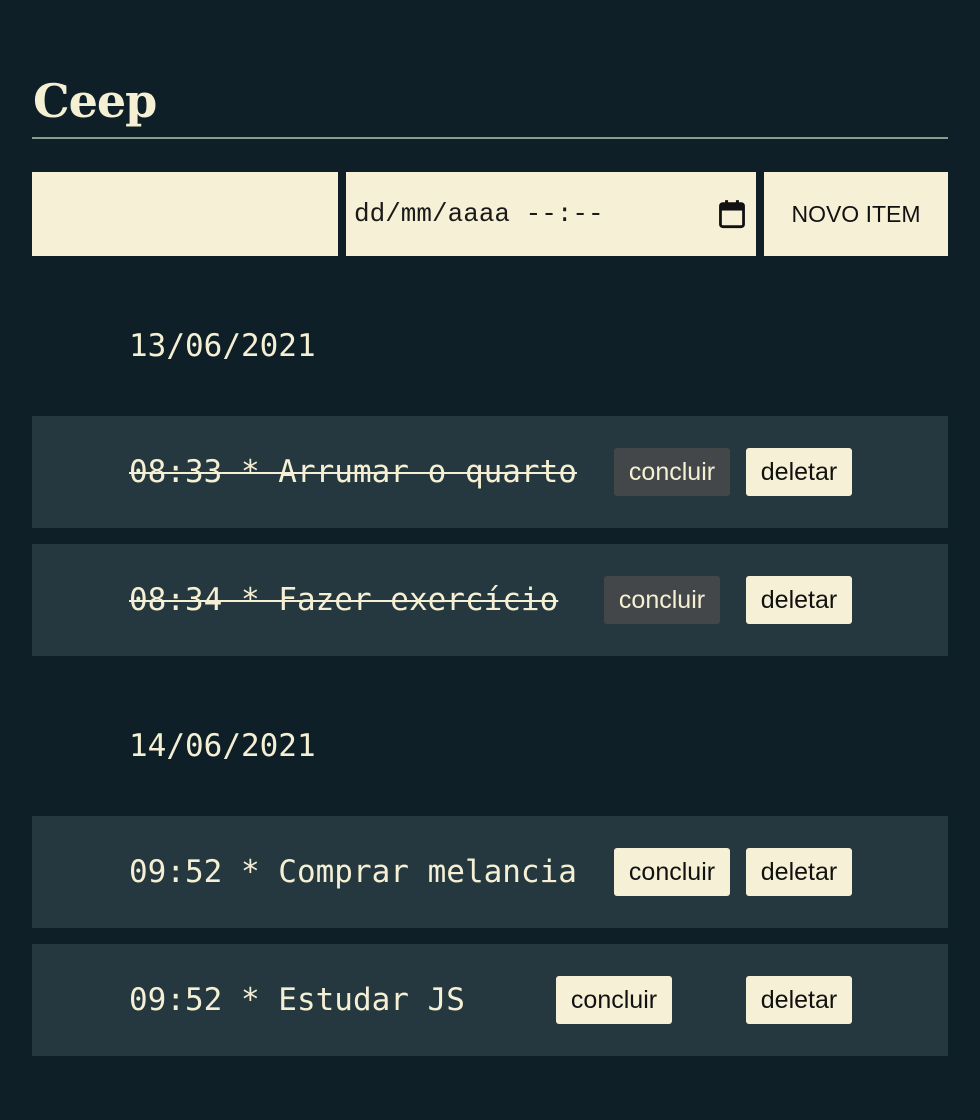  Describe the element at coordinates (222, 346) in the screenshot. I see `date-heading: 13/06/2021` at that location.